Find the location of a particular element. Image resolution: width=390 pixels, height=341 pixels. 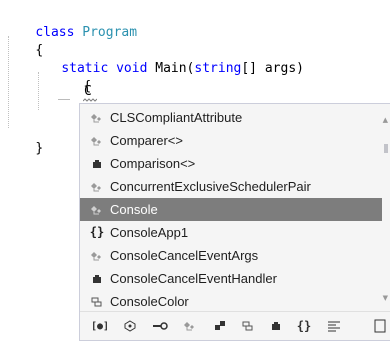

completion-filter-bar: [●] {} is located at coordinates (235, 325).